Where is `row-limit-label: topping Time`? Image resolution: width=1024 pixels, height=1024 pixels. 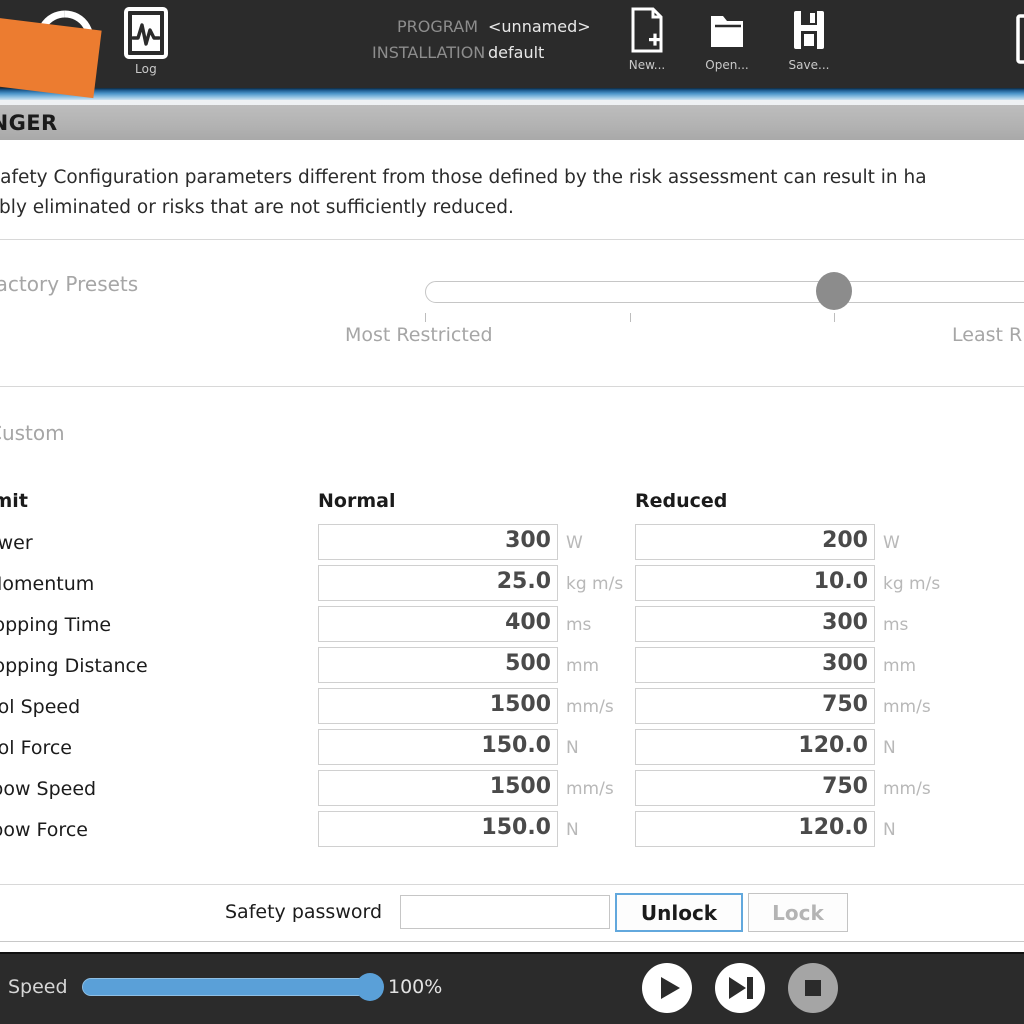
row-limit-label: topping Time is located at coordinates (56, 625).